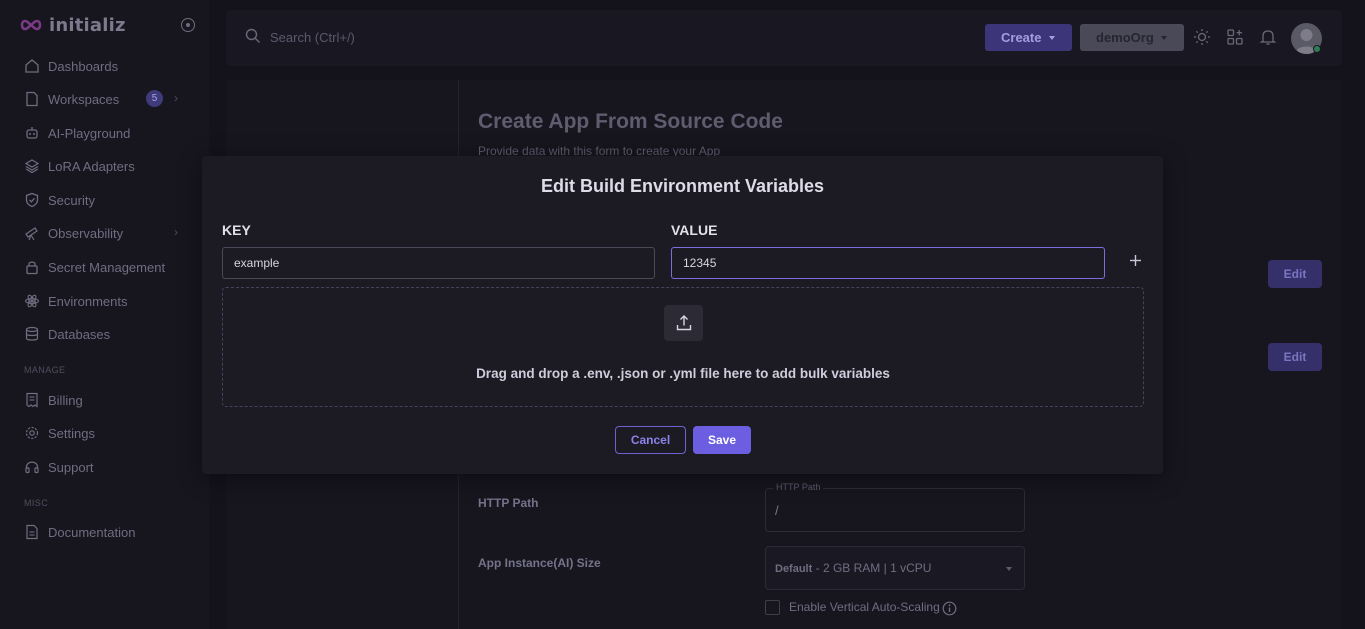 Image resolution: width=1365 pixels, height=629 pixels. What do you see at coordinates (71, 467) in the screenshot?
I see `sidebar-item-label: Support` at bounding box center [71, 467].